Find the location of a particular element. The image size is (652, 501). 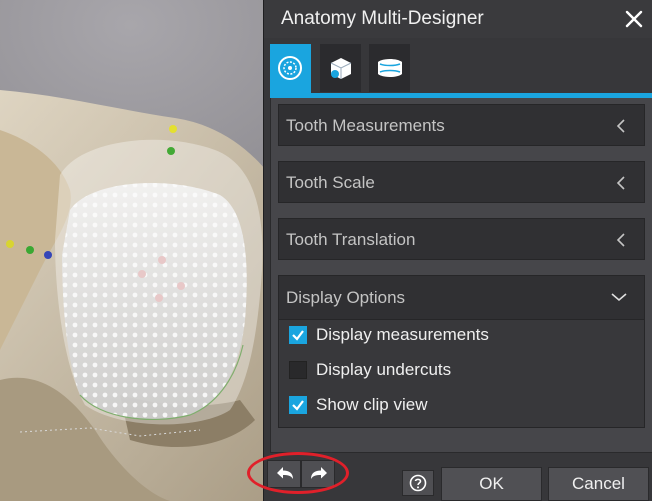

option-label: Show clip view is located at coordinates (372, 404).